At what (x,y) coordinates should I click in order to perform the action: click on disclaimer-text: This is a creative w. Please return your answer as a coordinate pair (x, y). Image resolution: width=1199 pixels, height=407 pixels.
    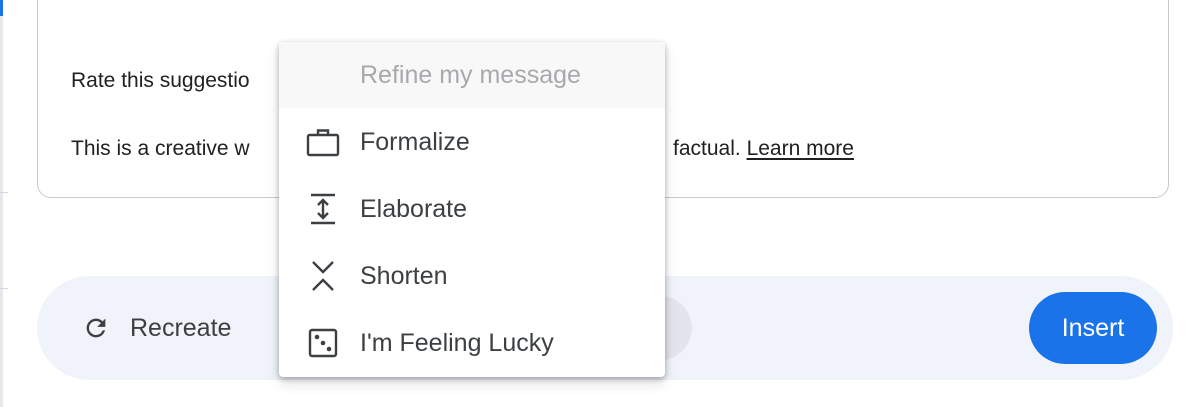
    Looking at the image, I should click on (160, 148).